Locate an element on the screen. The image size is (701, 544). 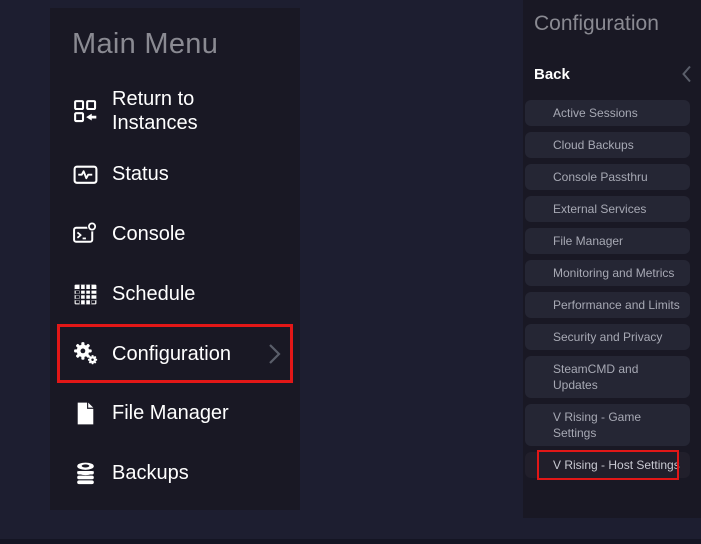
console-icon is located at coordinates (85, 234).